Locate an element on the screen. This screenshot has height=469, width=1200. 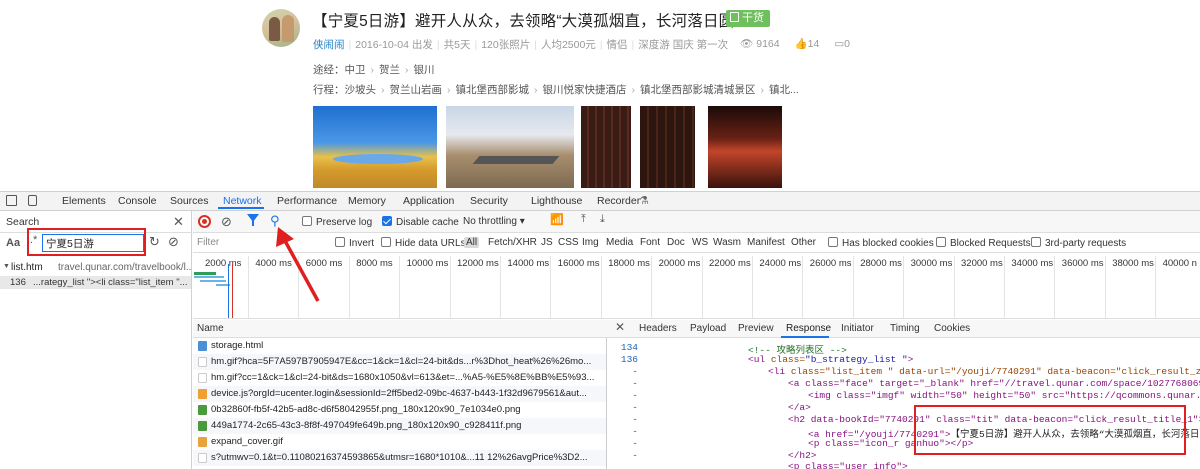
waterfall-bar is located at coordinates (213, 281).